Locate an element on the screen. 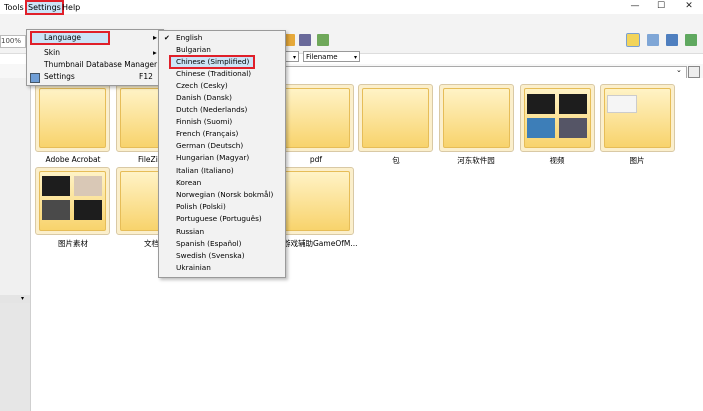 This screenshot has width=703, height=411. zoom-field: 100% is located at coordinates (13, 41).